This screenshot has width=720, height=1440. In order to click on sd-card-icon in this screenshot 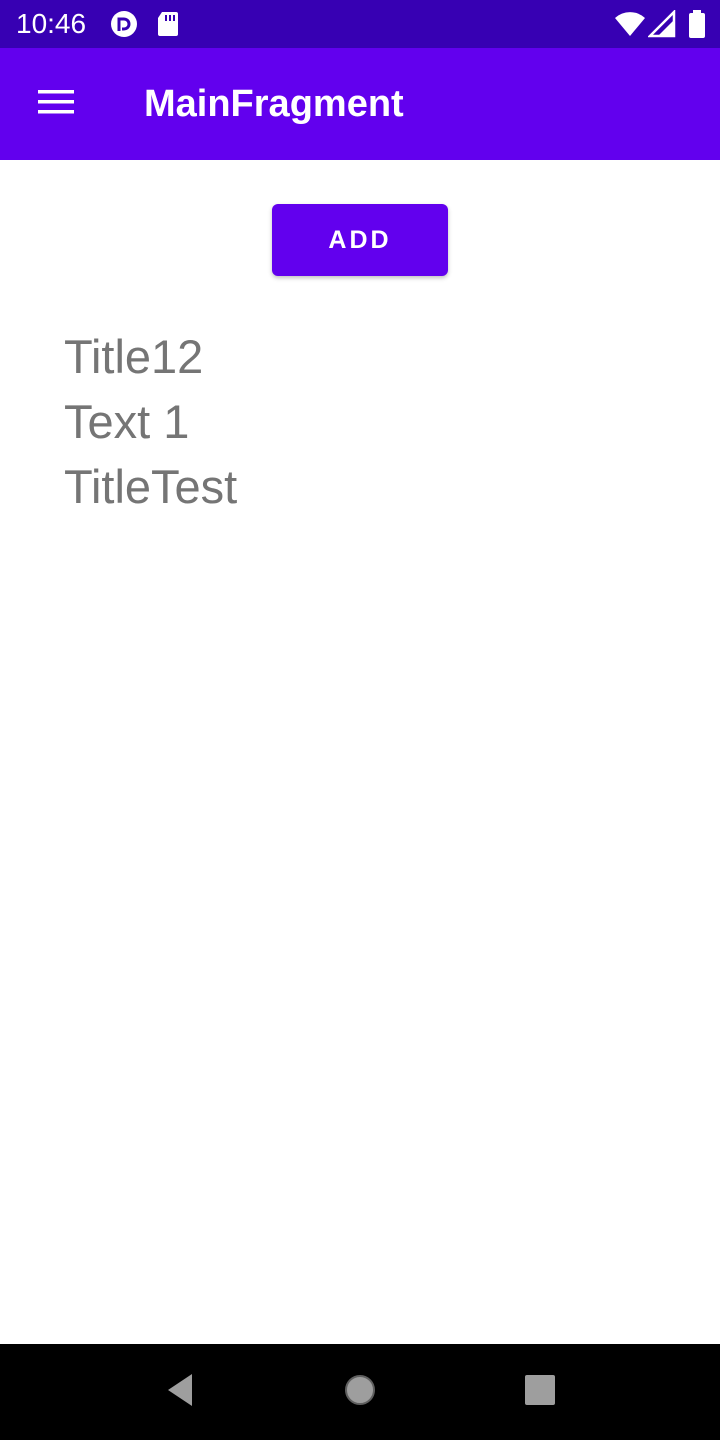, I will do `click(170, 24)`.